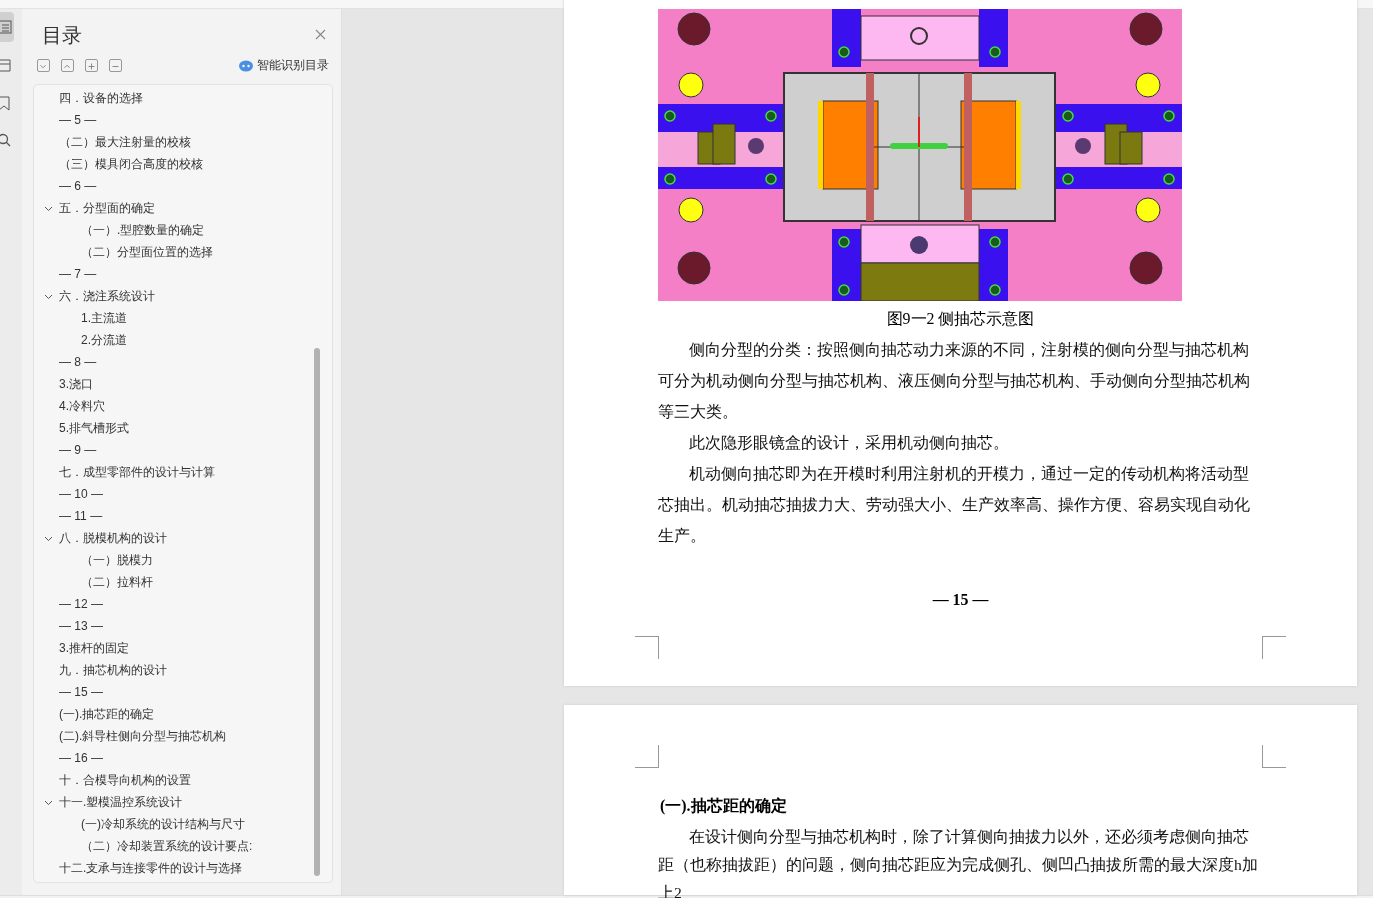 The image size is (1373, 898). What do you see at coordinates (107, 296) in the screenshot?
I see `toc-item: 六．浇注系统设计` at bounding box center [107, 296].